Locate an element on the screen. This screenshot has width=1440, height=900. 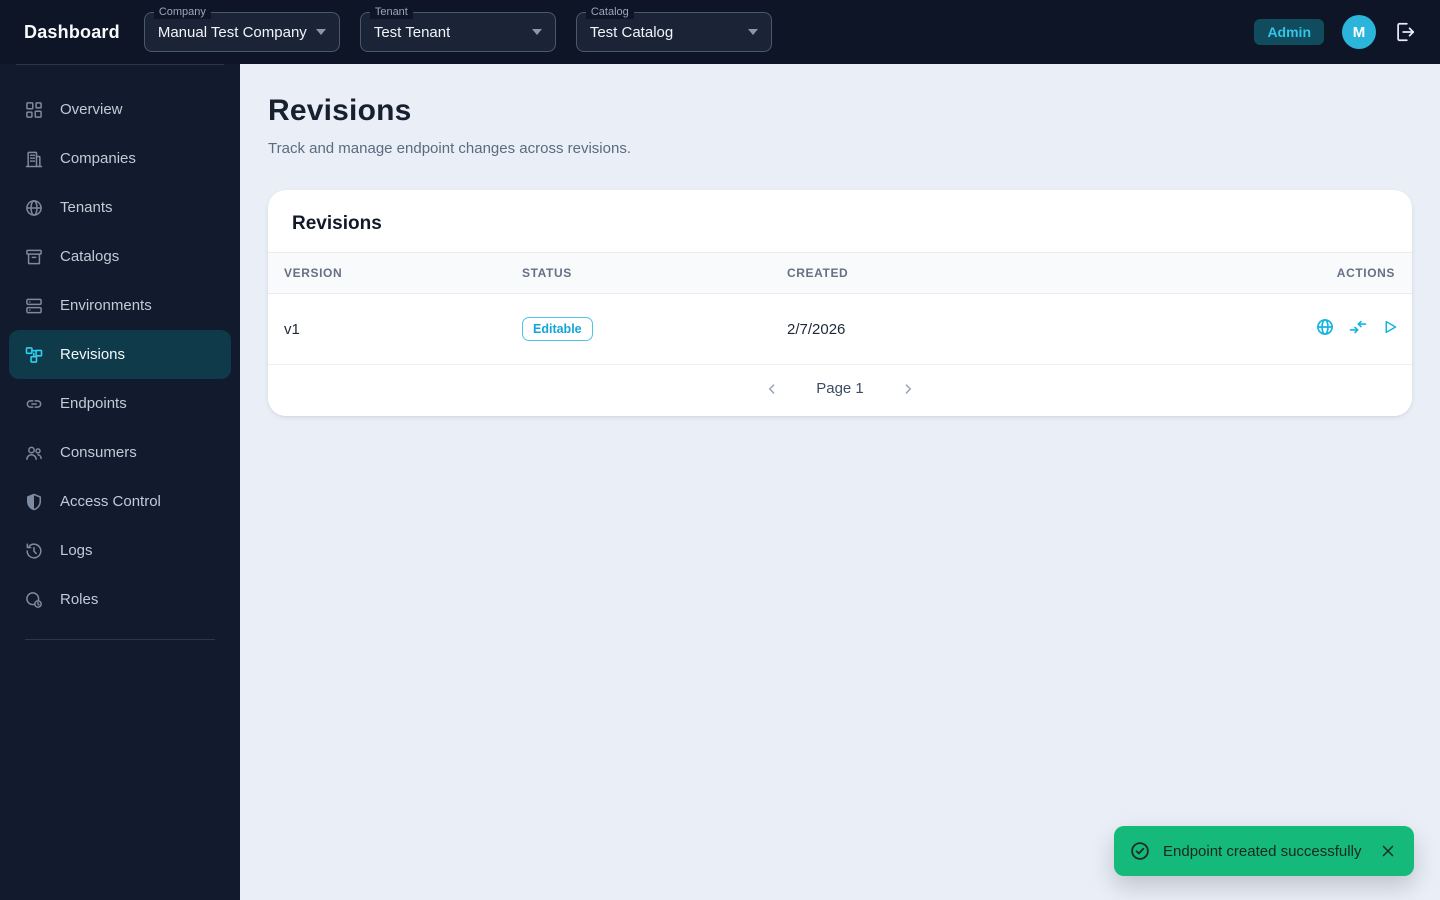
sidebar-item-label: Consumers is located at coordinates (98, 452).